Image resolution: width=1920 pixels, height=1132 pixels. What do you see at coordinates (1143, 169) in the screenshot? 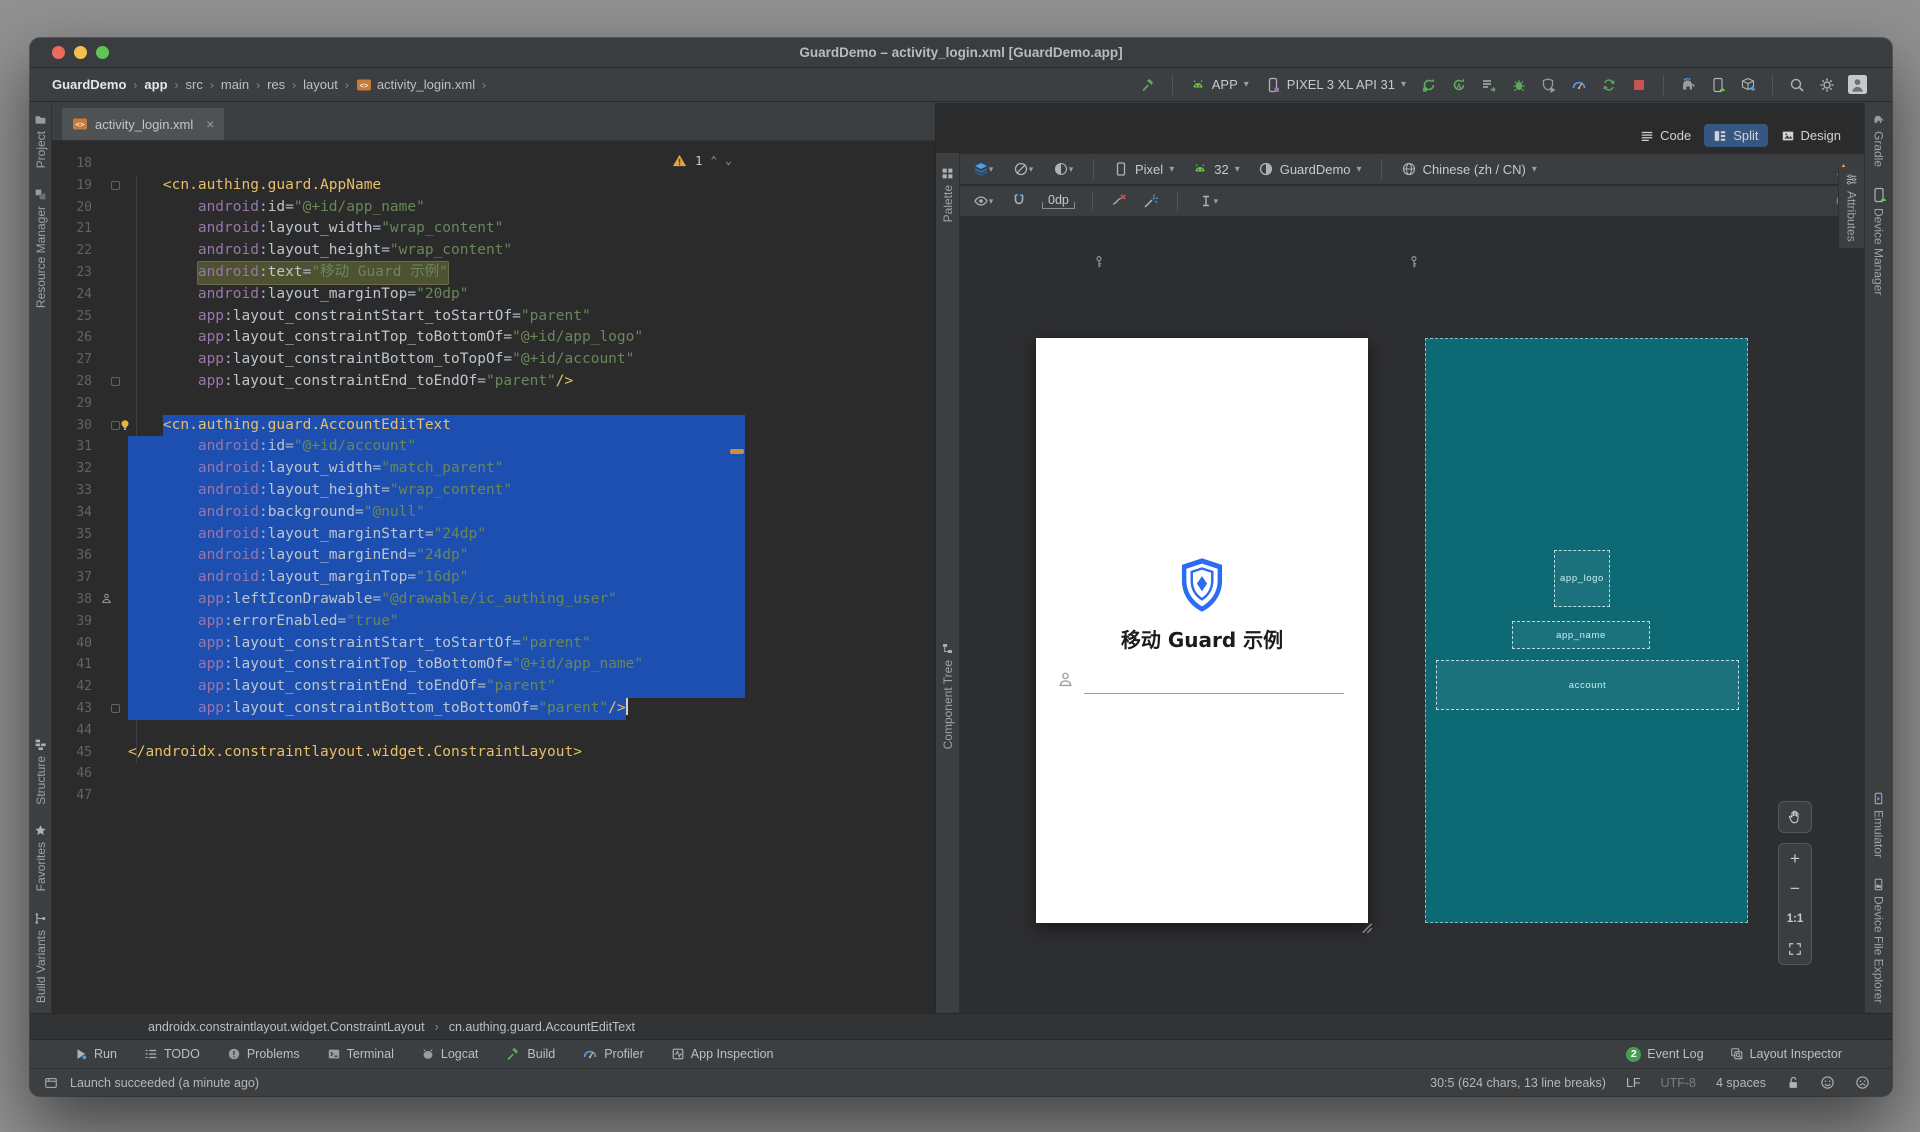
I see `device-select: Pixel ▾` at bounding box center [1143, 169].